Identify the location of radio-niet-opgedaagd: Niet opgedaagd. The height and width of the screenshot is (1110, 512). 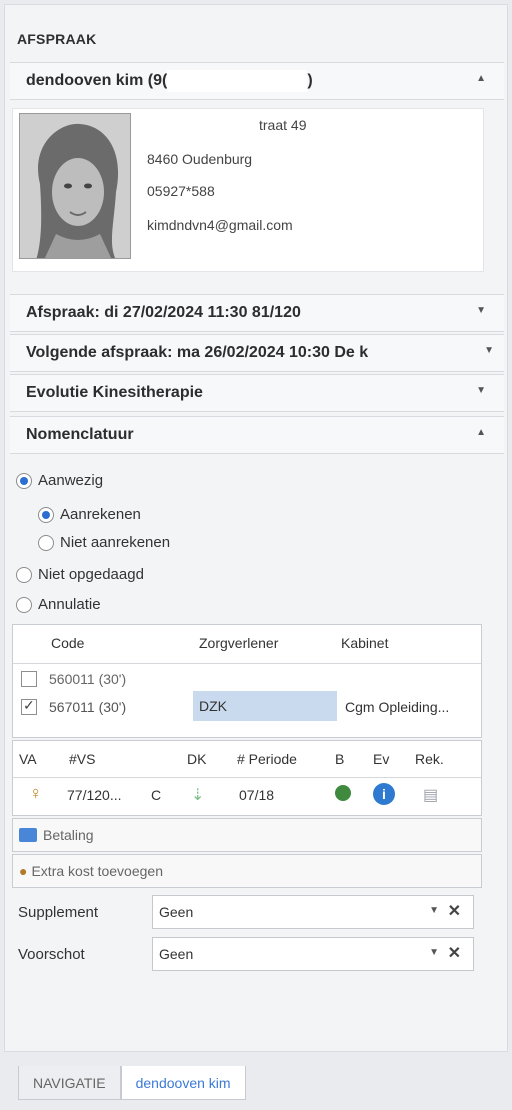
(80, 574).